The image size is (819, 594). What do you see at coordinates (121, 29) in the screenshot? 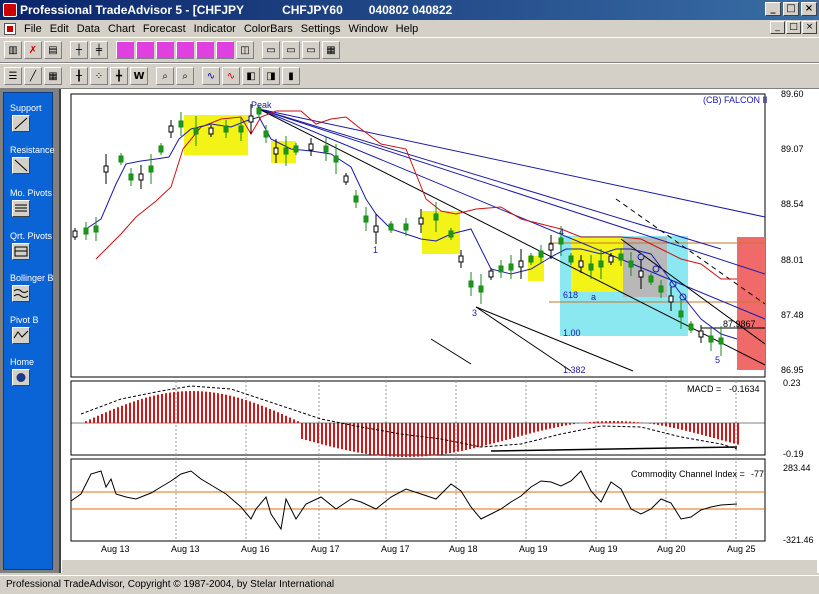
I see `menu-chart: Chart` at bounding box center [121, 29].